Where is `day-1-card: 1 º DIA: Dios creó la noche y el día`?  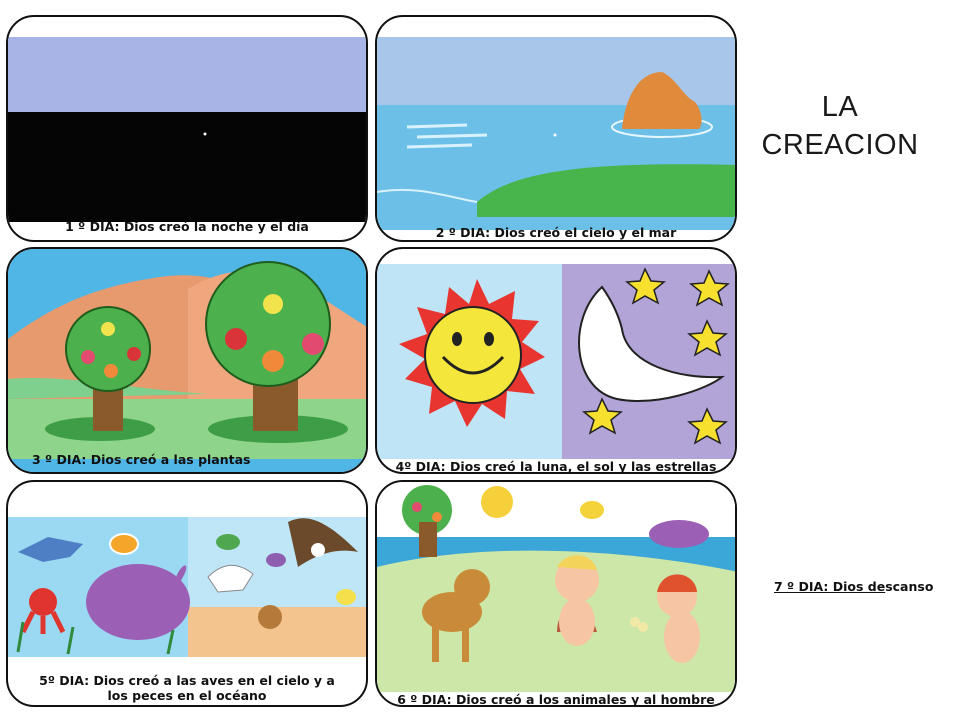
day-1-card: 1 º DIA: Dios creó la noche y el día is located at coordinates (187, 128).